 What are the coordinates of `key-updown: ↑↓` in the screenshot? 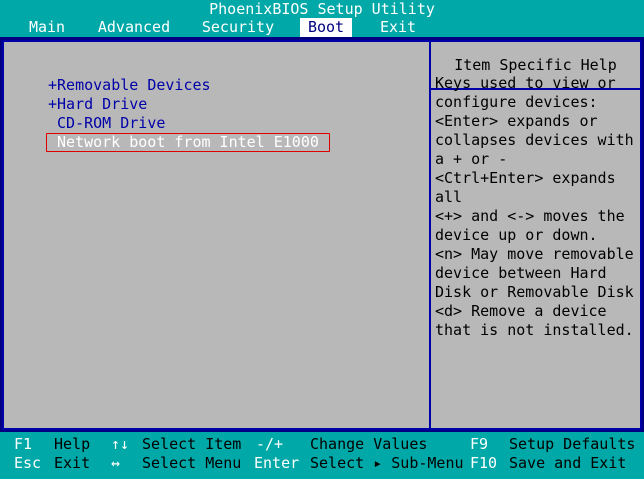 It's located at (120, 444).